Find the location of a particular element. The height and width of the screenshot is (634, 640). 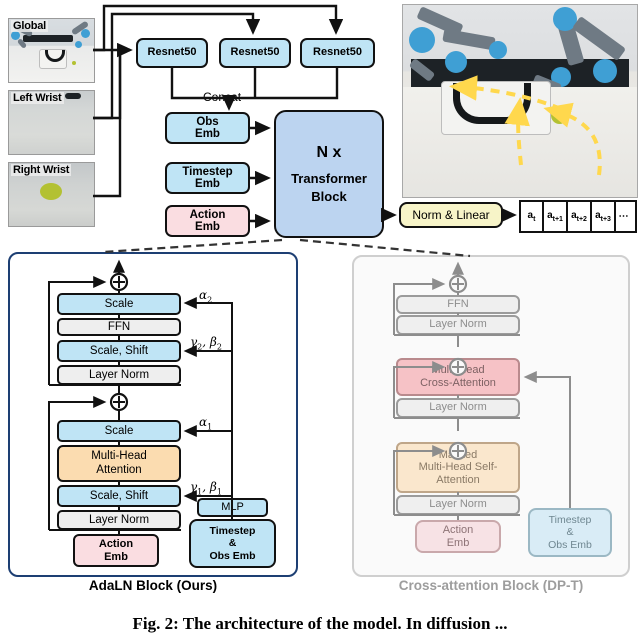

crossattn-block-caption: Cross-attention Block (DP-T) is located at coordinates (491, 585).